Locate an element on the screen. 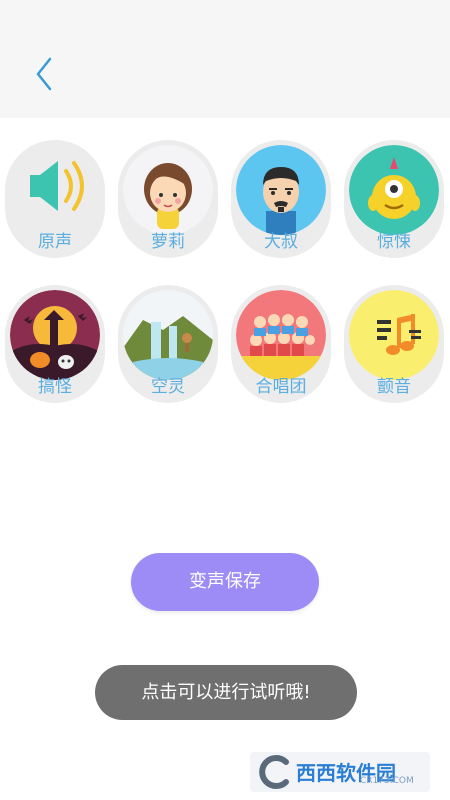 The width and height of the screenshot is (450, 800). effect-loli: 萝莉 is located at coordinates (168, 199).